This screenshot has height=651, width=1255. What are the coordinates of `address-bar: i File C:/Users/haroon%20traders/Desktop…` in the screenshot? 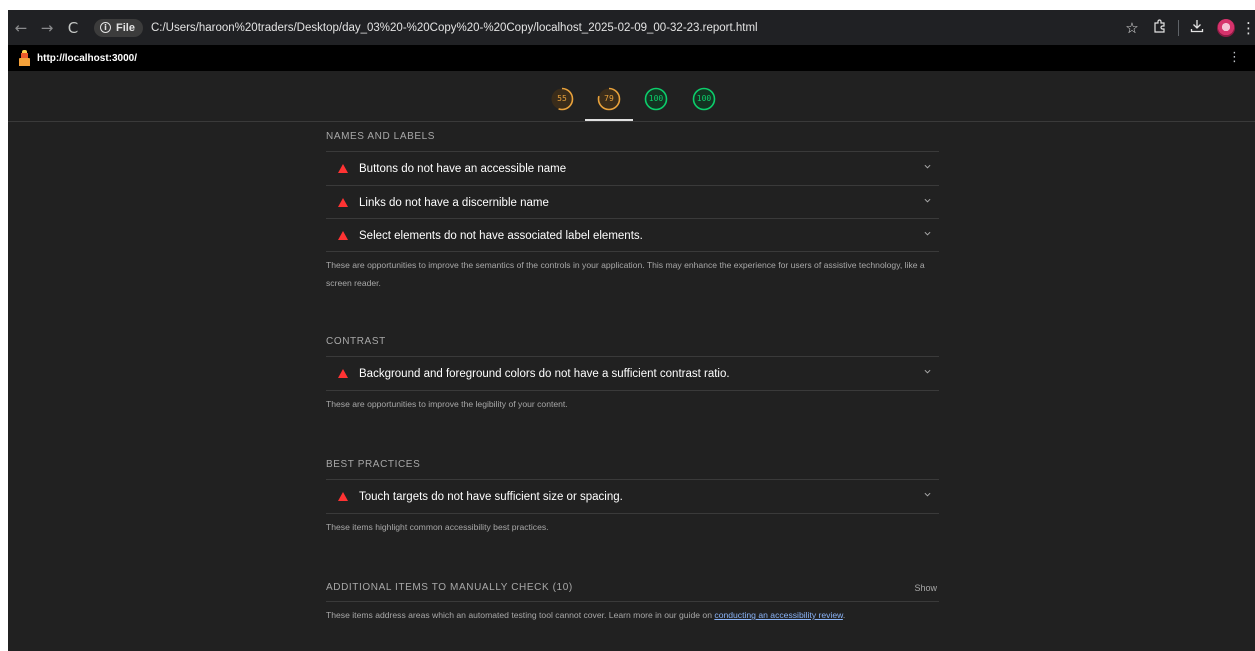 It's located at (594, 28).